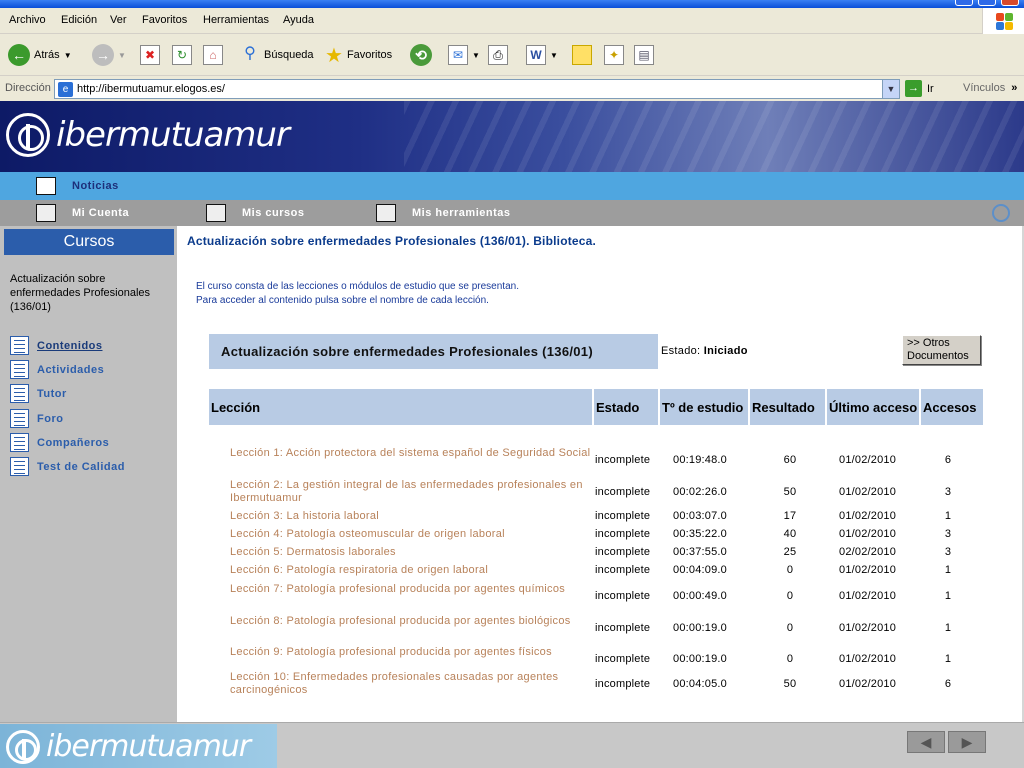 The image size is (1024, 768). I want to click on home-button: ⌂, so click(213, 55).